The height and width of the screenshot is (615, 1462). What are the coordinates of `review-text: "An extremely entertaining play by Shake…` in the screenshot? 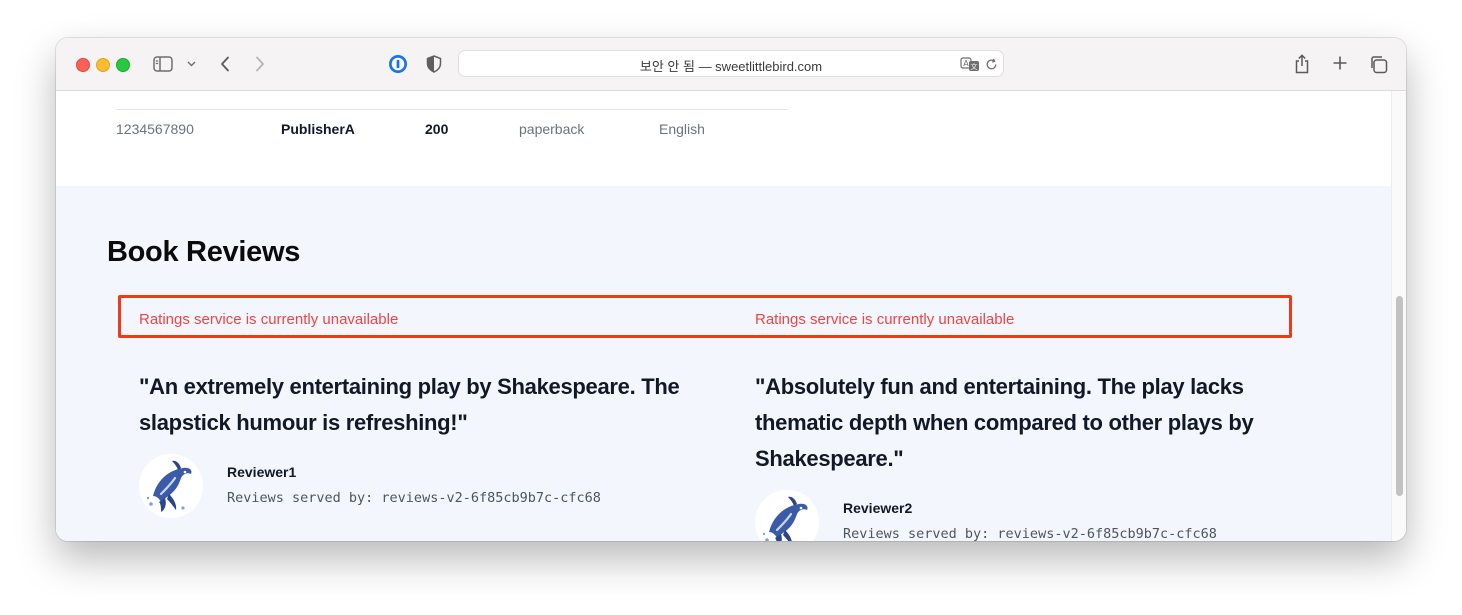 It's located at (409, 404).